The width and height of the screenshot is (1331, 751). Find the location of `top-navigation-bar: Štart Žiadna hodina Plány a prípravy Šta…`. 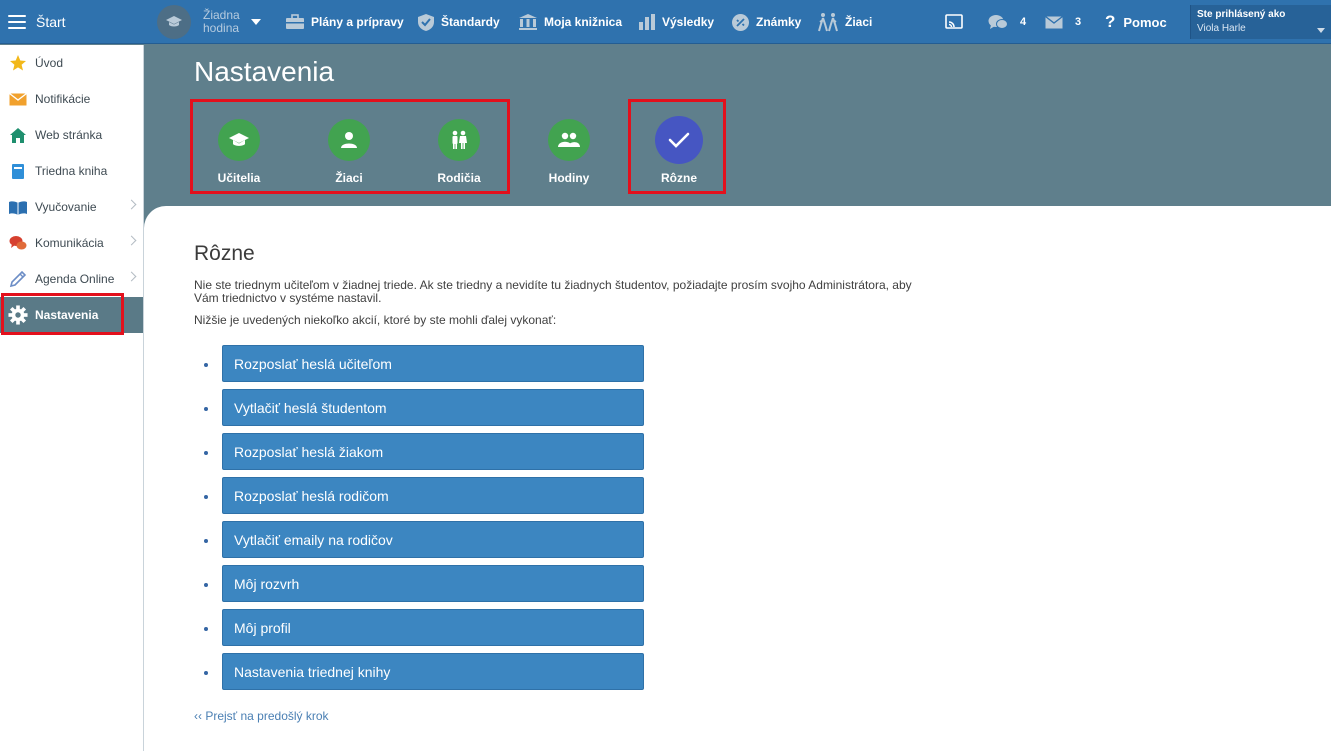

top-navigation-bar: Štart Žiadna hodina Plány a prípravy Šta… is located at coordinates (665, 22).